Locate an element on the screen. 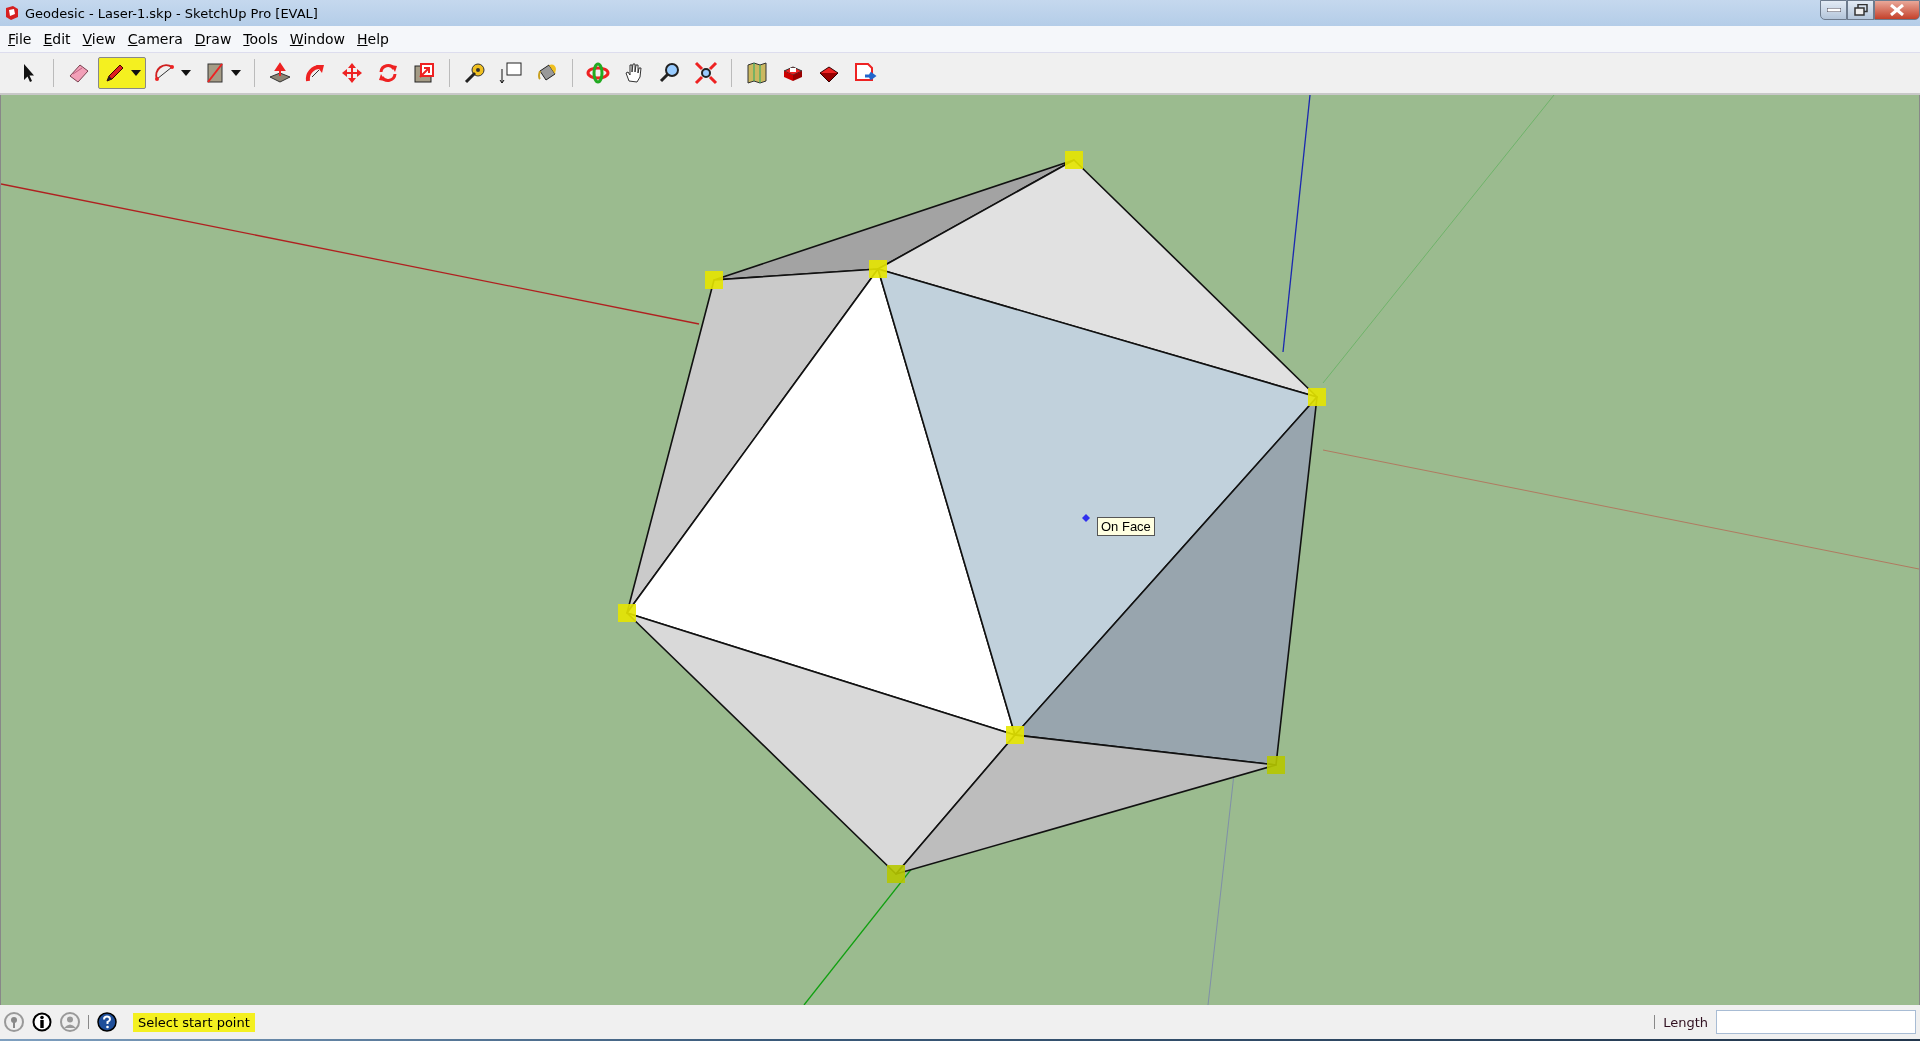 The height and width of the screenshot is (1041, 1920). close-button is located at coordinates (1897, 10).